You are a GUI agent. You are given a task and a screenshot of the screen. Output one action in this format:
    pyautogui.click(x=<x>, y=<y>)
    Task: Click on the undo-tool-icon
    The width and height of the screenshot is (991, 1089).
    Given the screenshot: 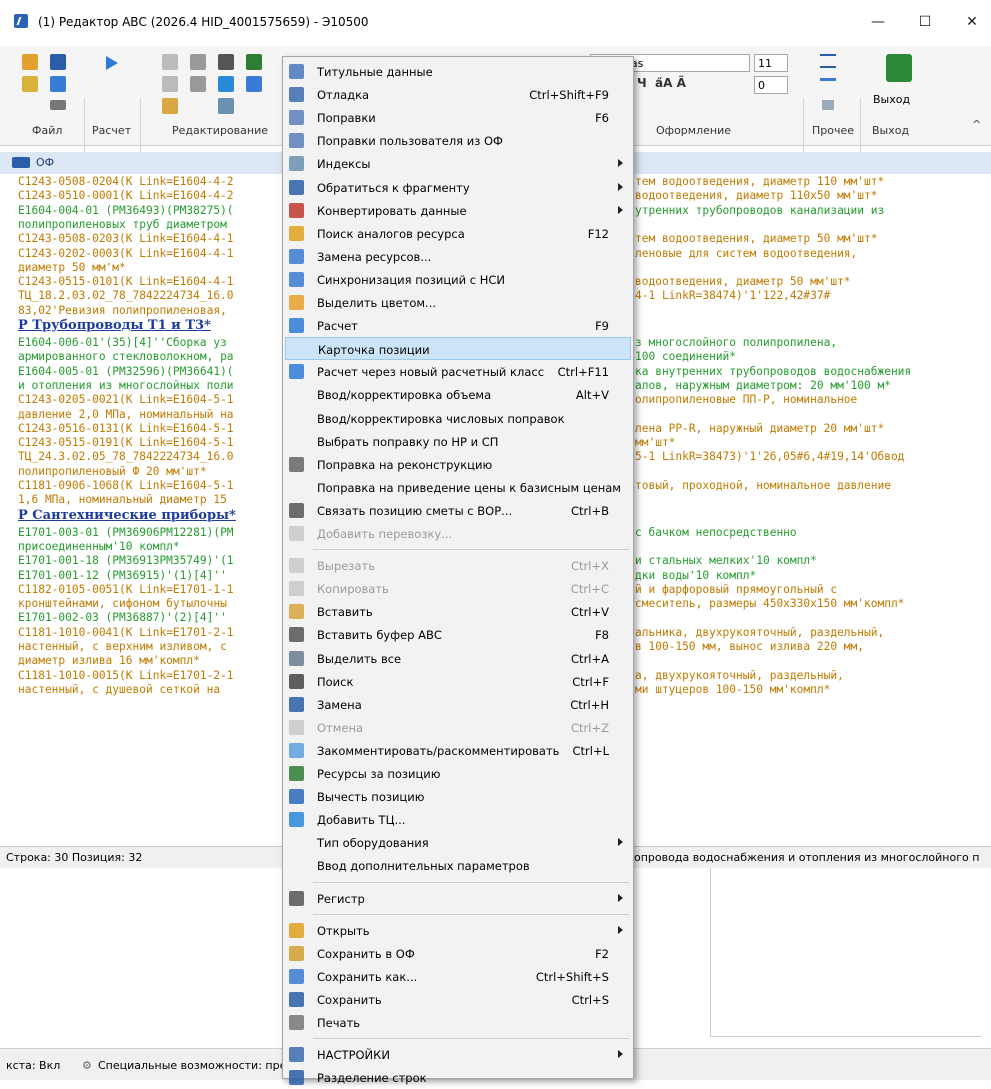 What is the action you would take?
    pyautogui.click(x=198, y=62)
    